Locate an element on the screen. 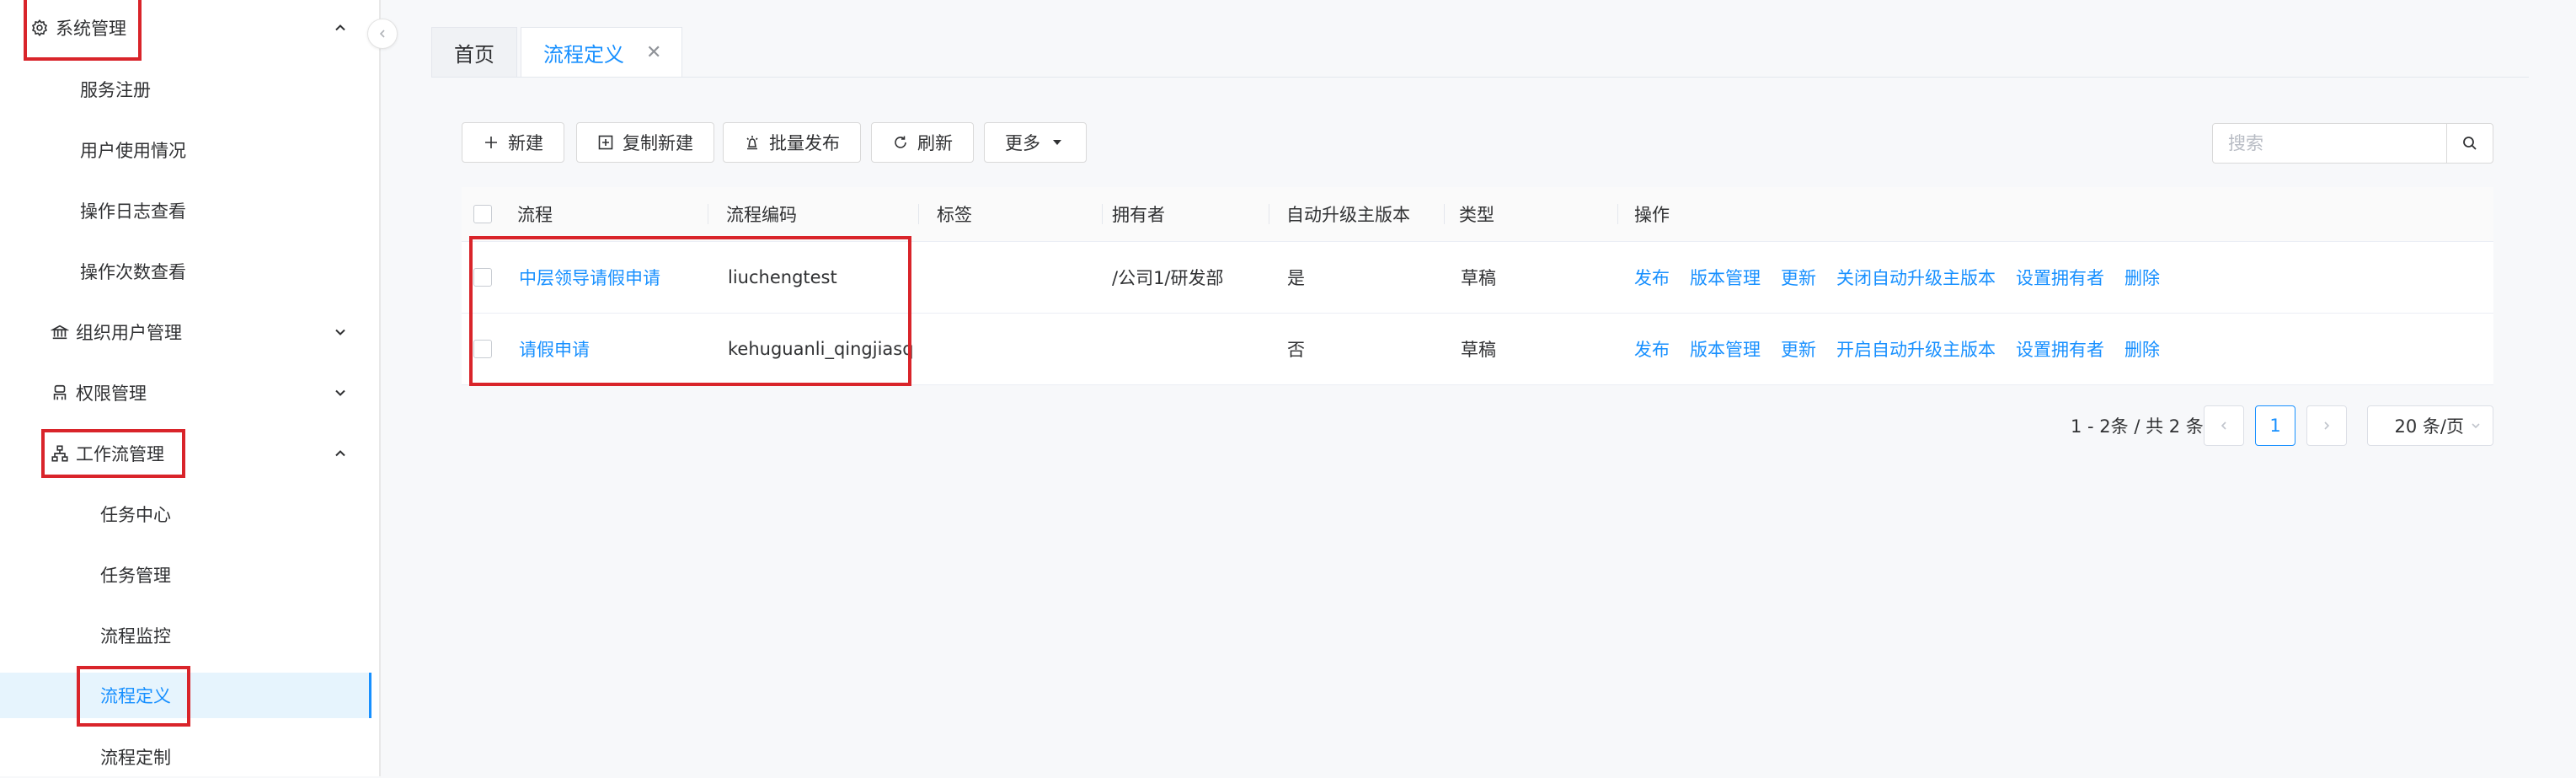 This screenshot has height=778, width=2576. sidebar-item-system-management: 系统管理 is located at coordinates (189, 28).